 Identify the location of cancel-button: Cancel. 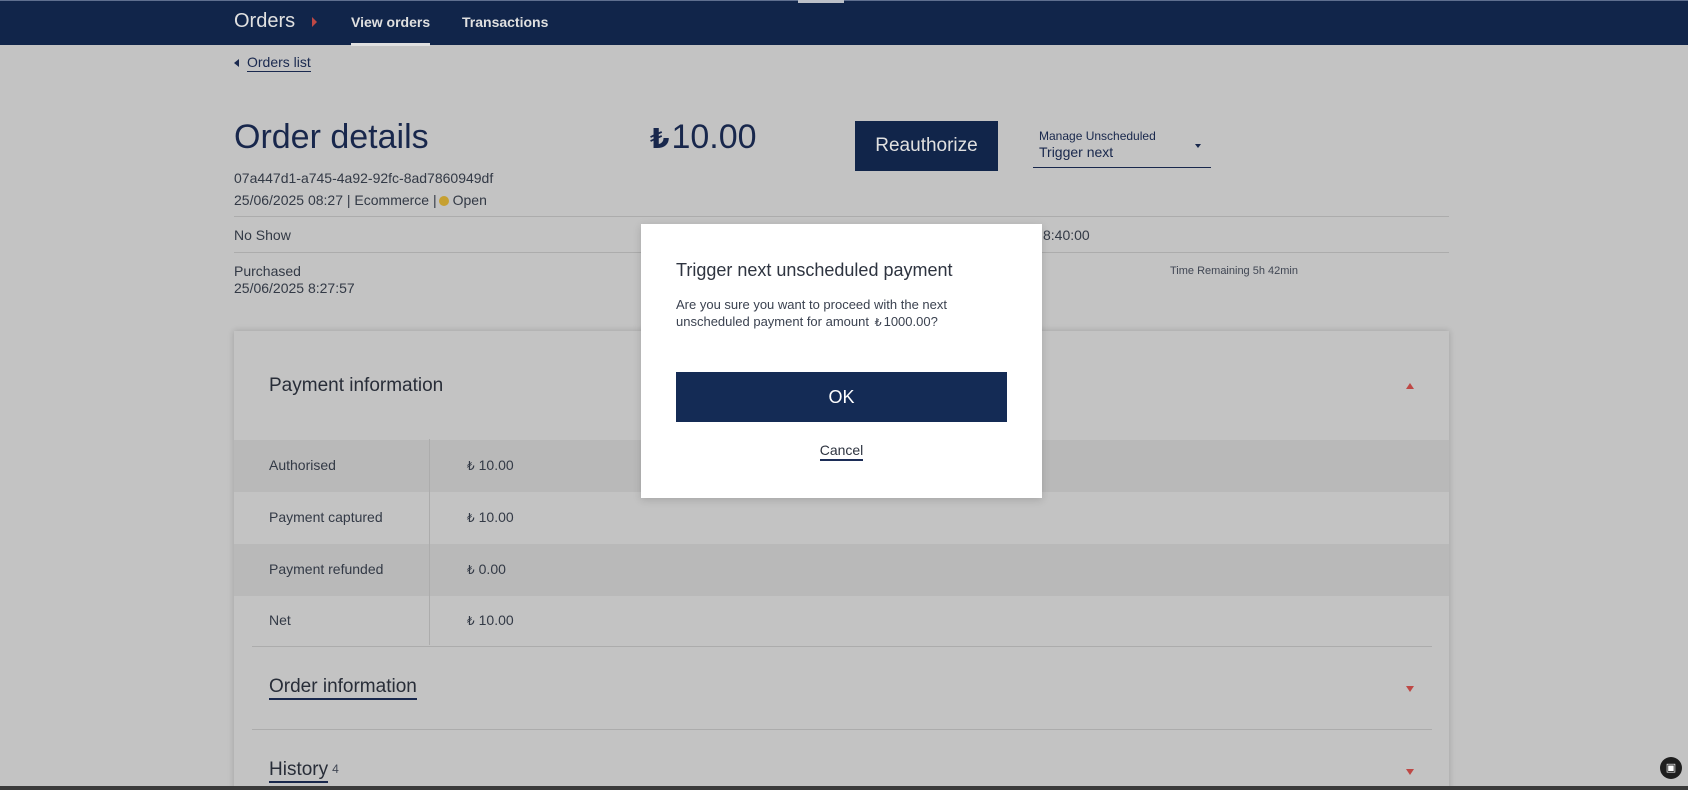
(841, 451).